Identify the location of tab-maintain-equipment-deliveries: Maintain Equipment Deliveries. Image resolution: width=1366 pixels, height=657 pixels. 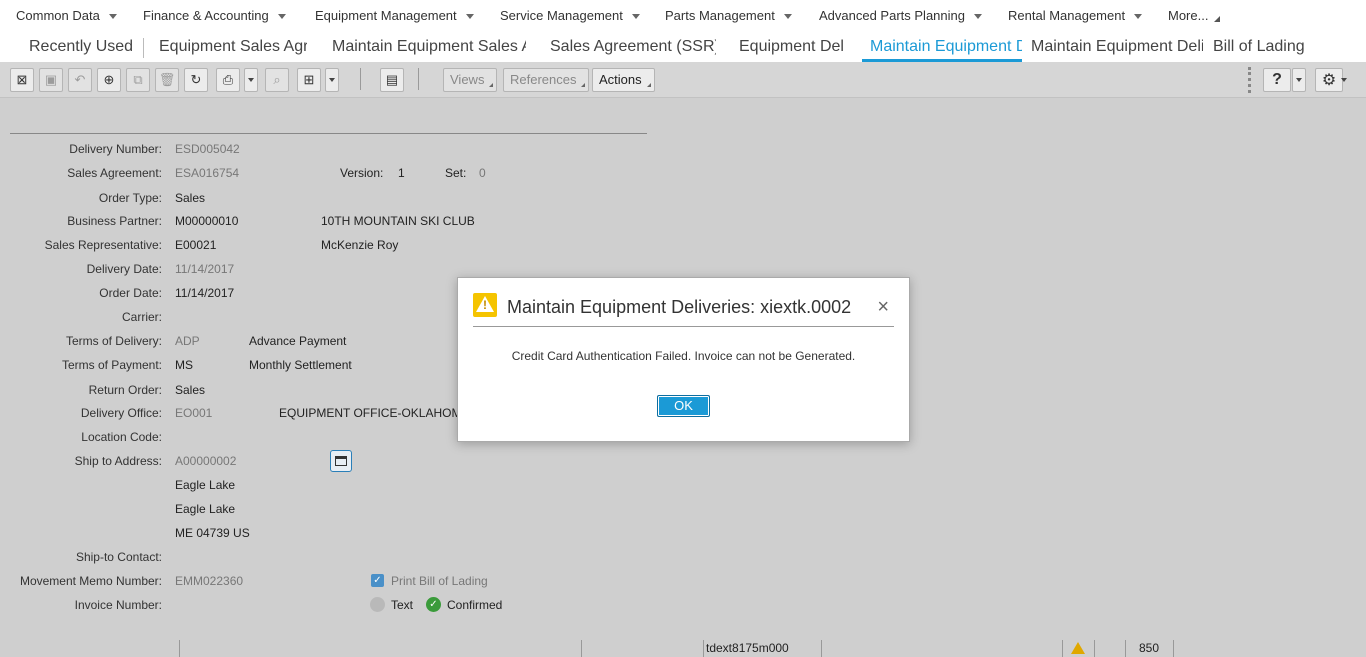
(1117, 47).